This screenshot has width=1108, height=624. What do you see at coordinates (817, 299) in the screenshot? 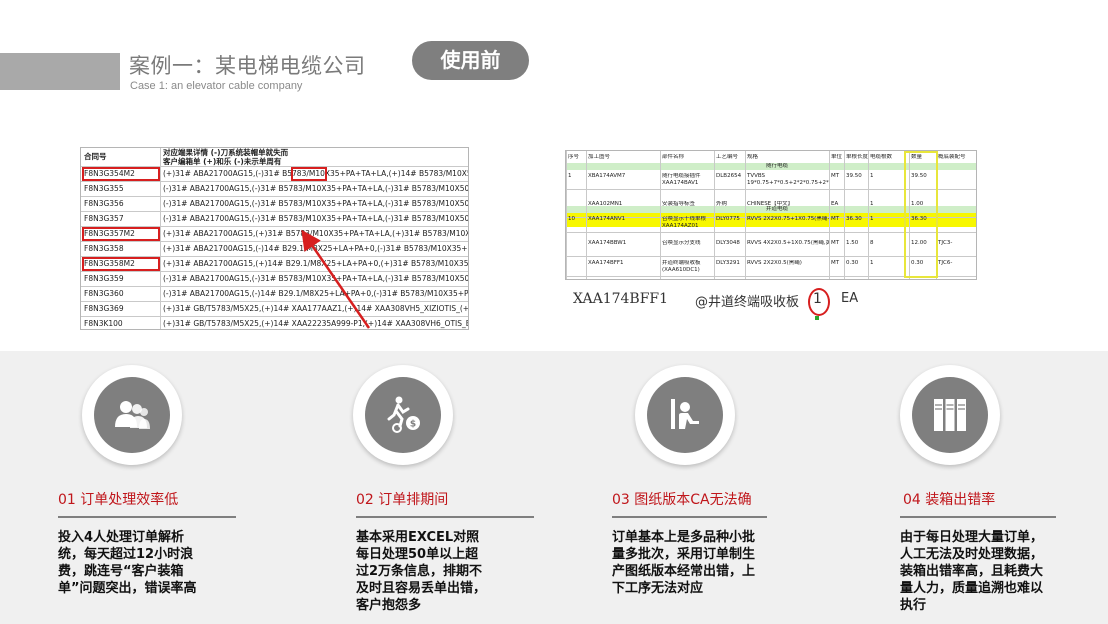
I see `zoom-value: 1` at bounding box center [817, 299].